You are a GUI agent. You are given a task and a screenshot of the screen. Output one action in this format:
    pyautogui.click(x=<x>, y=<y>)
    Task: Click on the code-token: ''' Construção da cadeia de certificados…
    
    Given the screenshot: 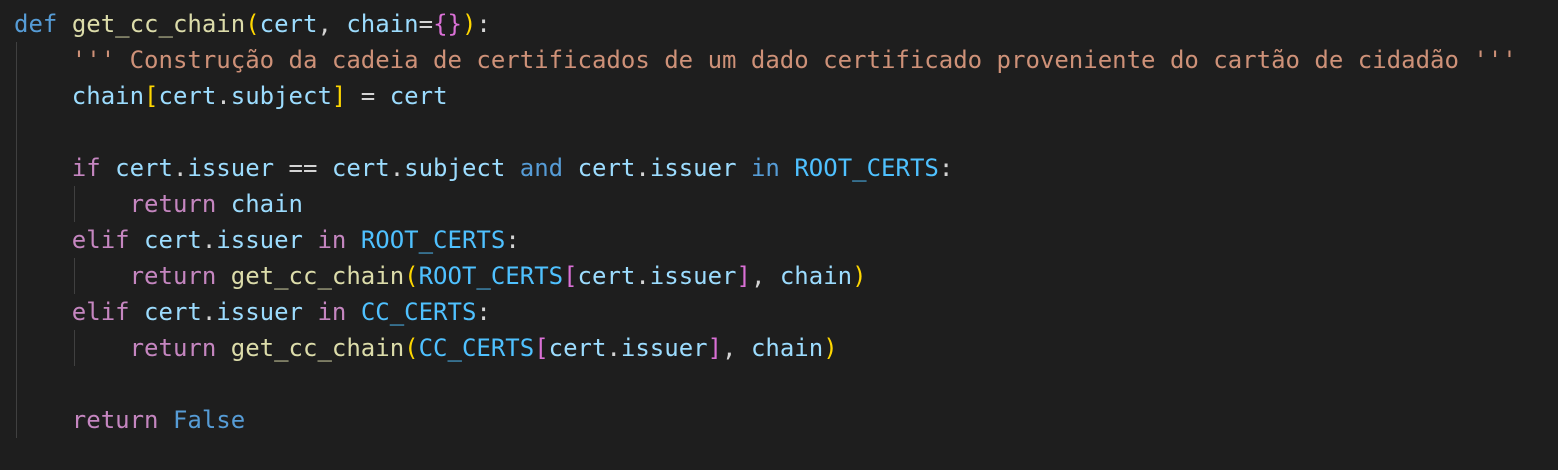 What is the action you would take?
    pyautogui.click(x=794, y=60)
    